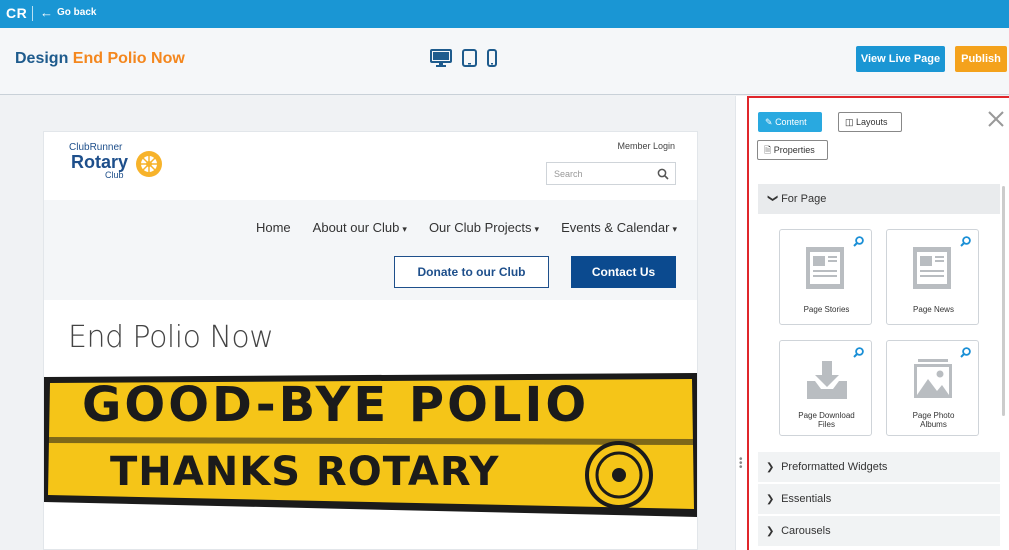  Describe the element at coordinates (171, 337) in the screenshot. I see `page-heading: End Polio Now` at that location.